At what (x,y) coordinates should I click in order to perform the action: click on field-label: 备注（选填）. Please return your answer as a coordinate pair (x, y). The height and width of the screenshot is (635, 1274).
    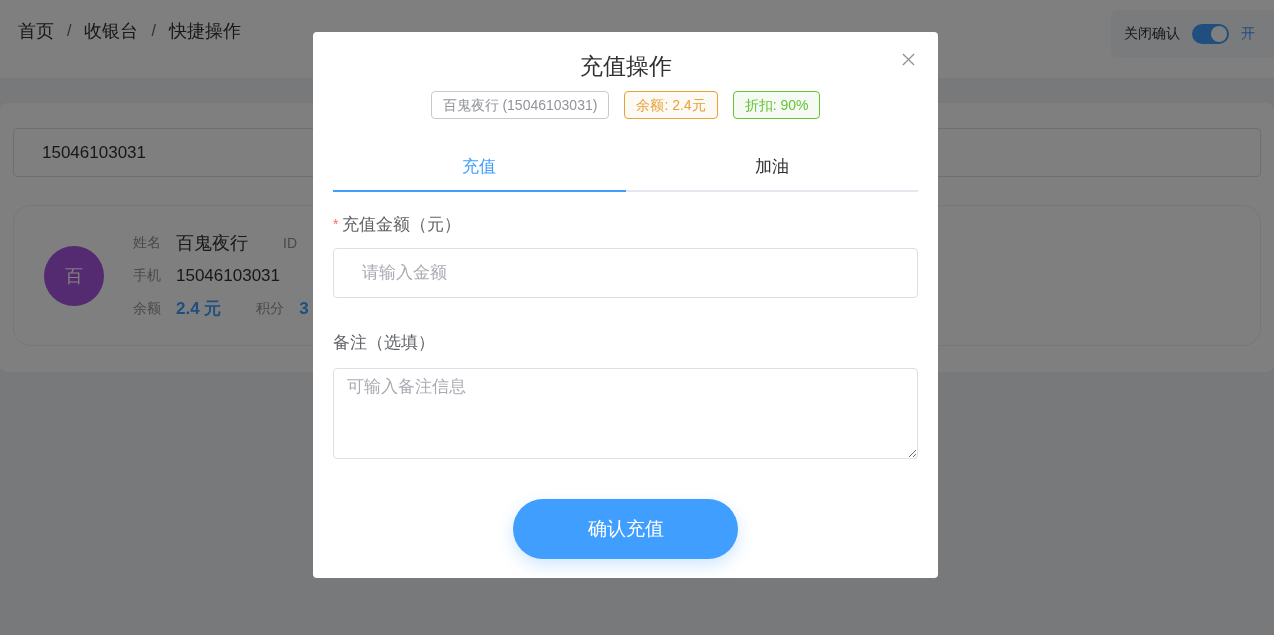
    Looking at the image, I should click on (384, 342).